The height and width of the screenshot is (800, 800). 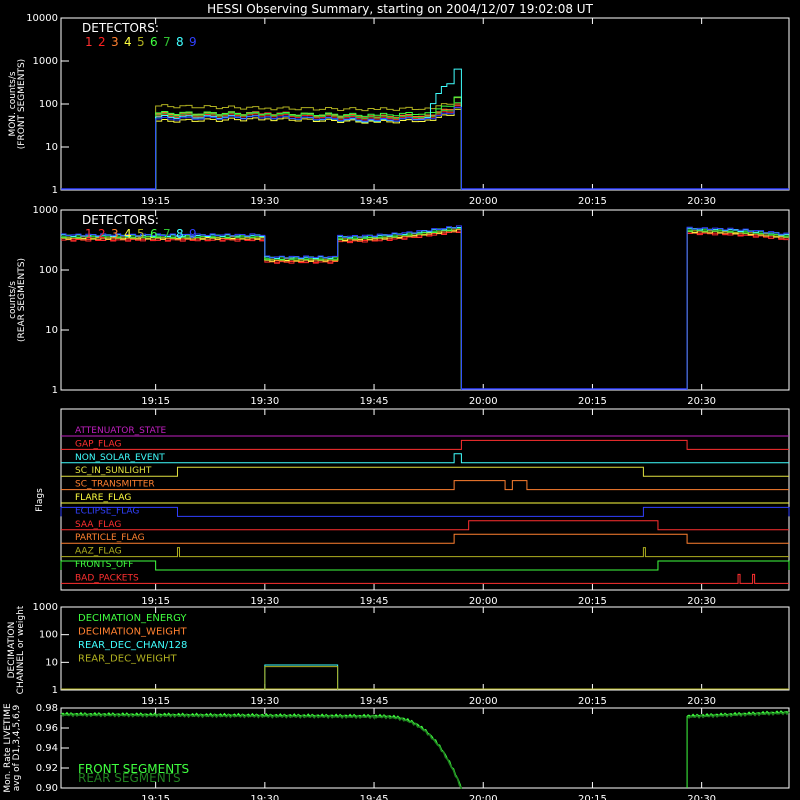 I want to click on front-panel-ytick-label: 1000, so click(x=45, y=61).